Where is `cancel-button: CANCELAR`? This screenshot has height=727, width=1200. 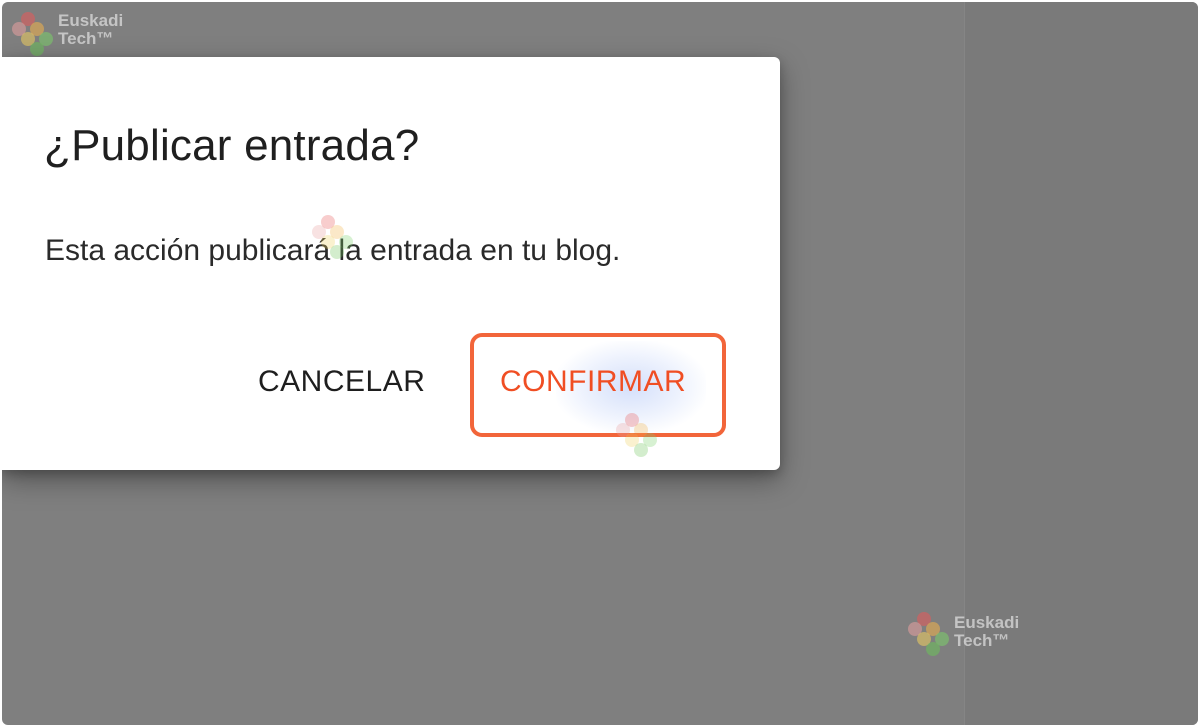
cancel-button: CANCELAR is located at coordinates (341, 382).